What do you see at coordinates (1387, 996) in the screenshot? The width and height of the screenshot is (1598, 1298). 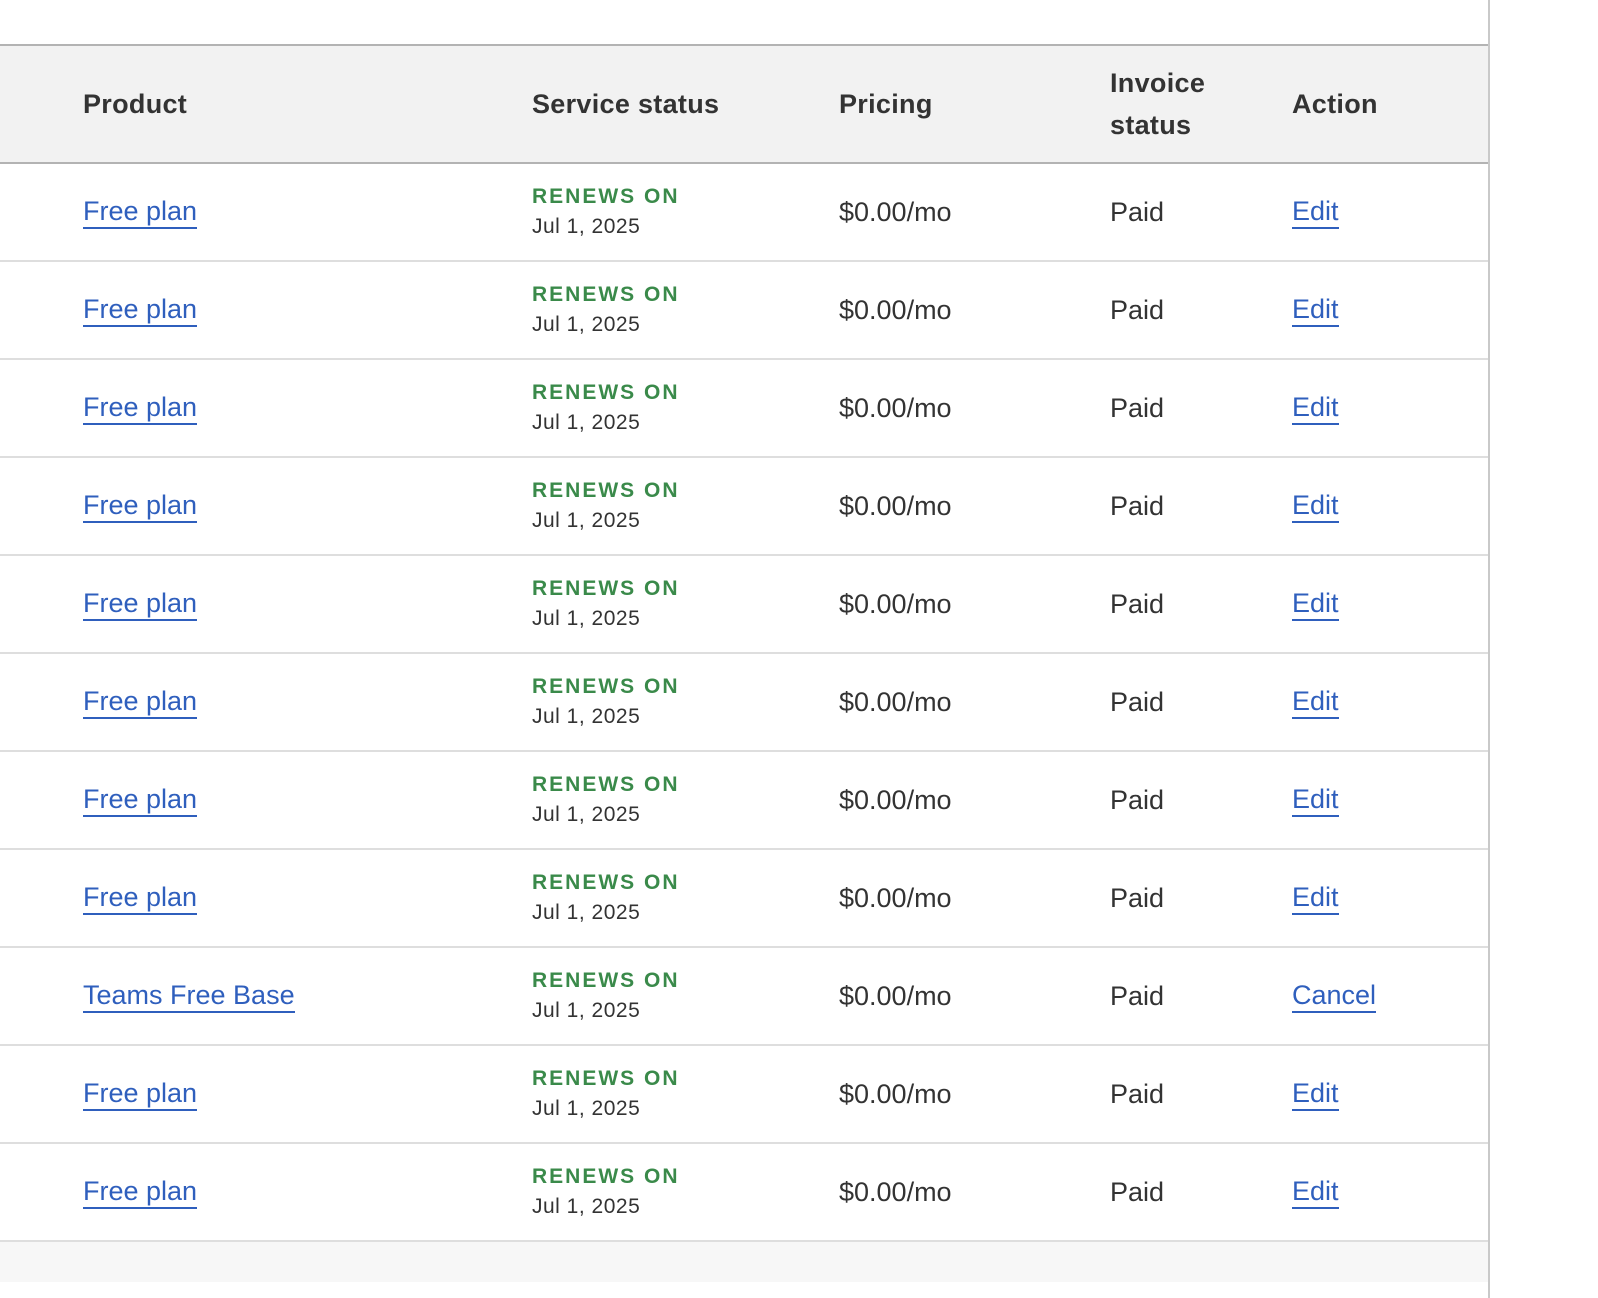 I see `action-cell: Cancel` at bounding box center [1387, 996].